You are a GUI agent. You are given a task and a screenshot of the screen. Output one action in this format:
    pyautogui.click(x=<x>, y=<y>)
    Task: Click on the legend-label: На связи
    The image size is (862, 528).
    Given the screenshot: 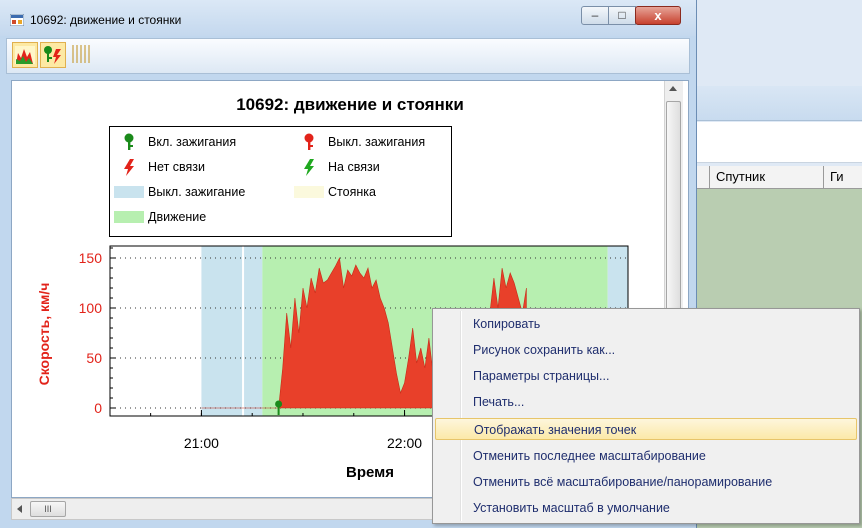 What is the action you would take?
    pyautogui.click(x=354, y=167)
    